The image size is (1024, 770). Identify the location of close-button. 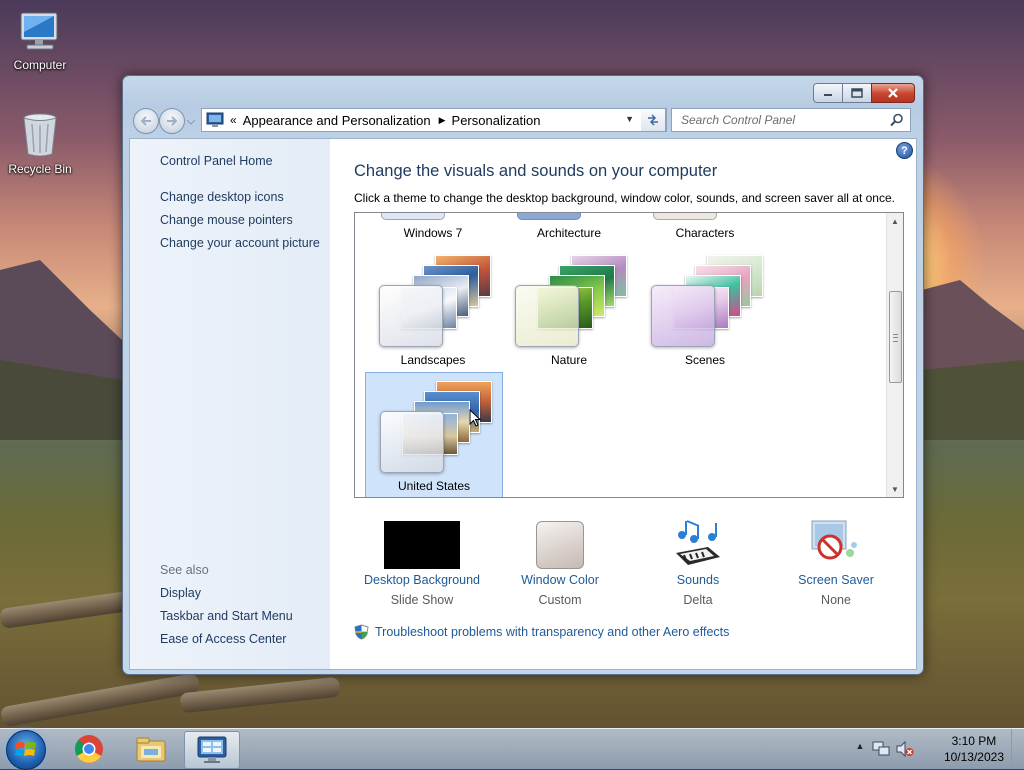
(893, 93).